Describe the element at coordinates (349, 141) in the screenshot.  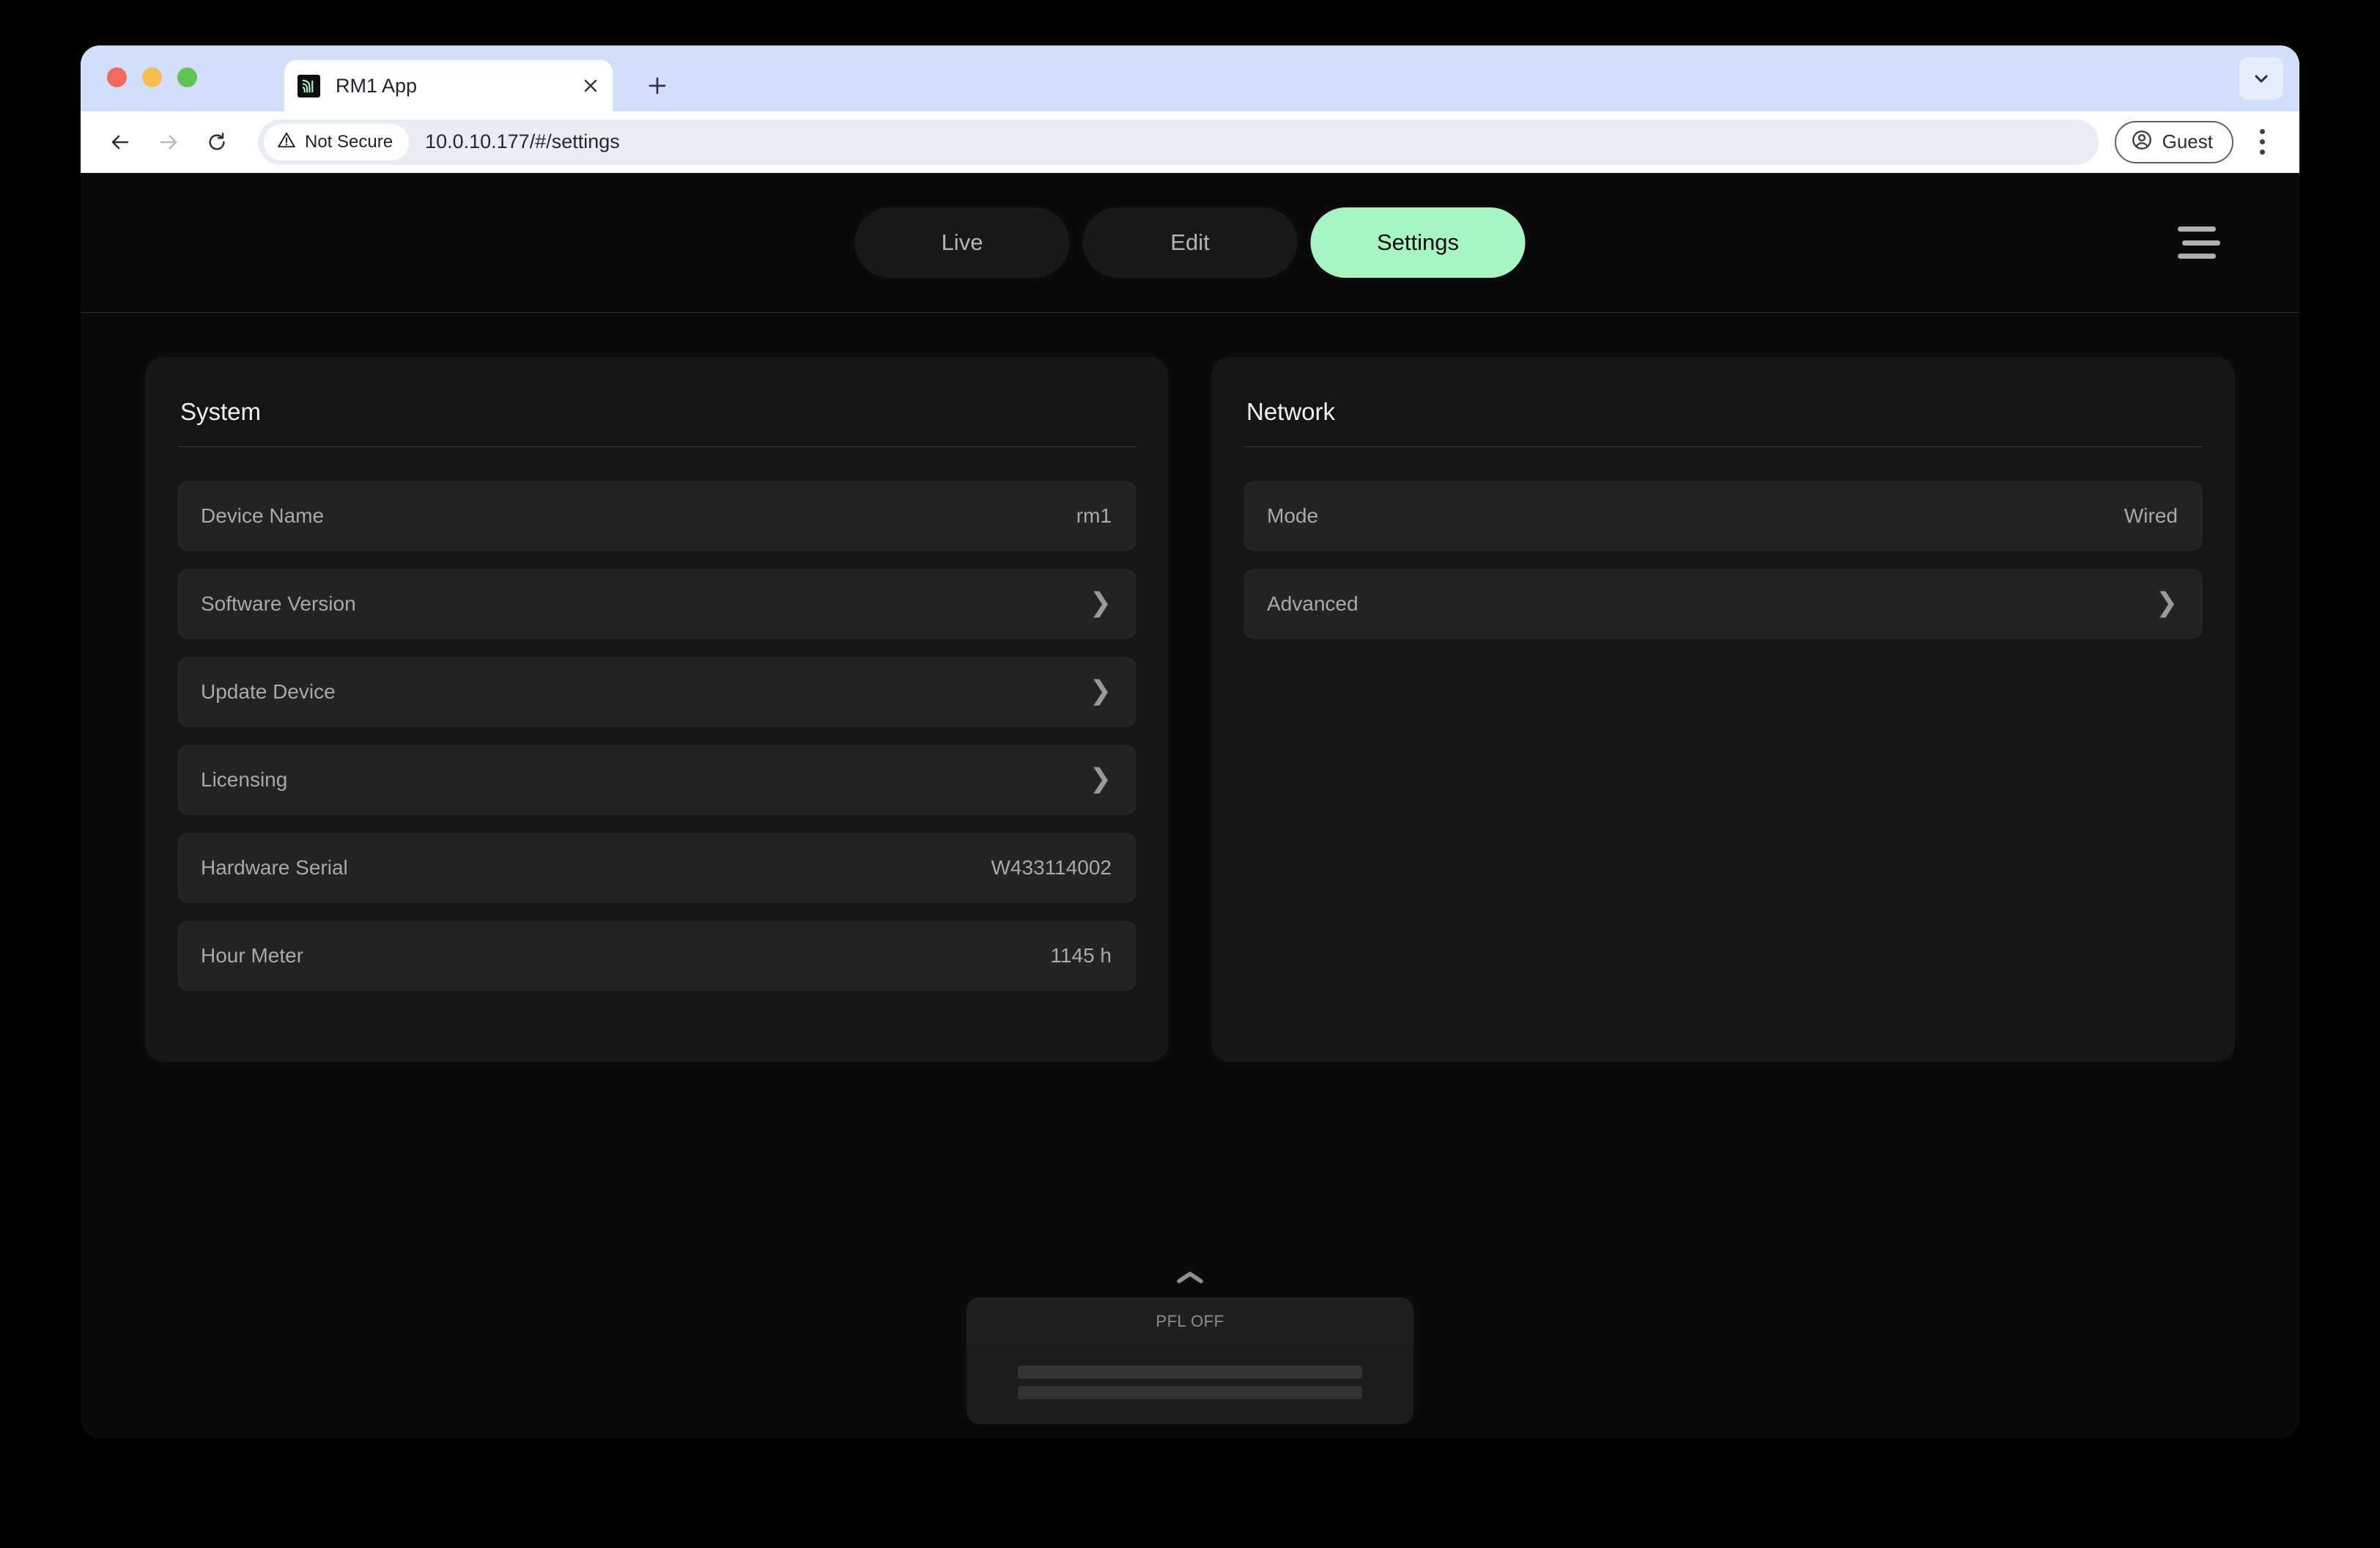
I see `security-status-label: Not Secure` at that location.